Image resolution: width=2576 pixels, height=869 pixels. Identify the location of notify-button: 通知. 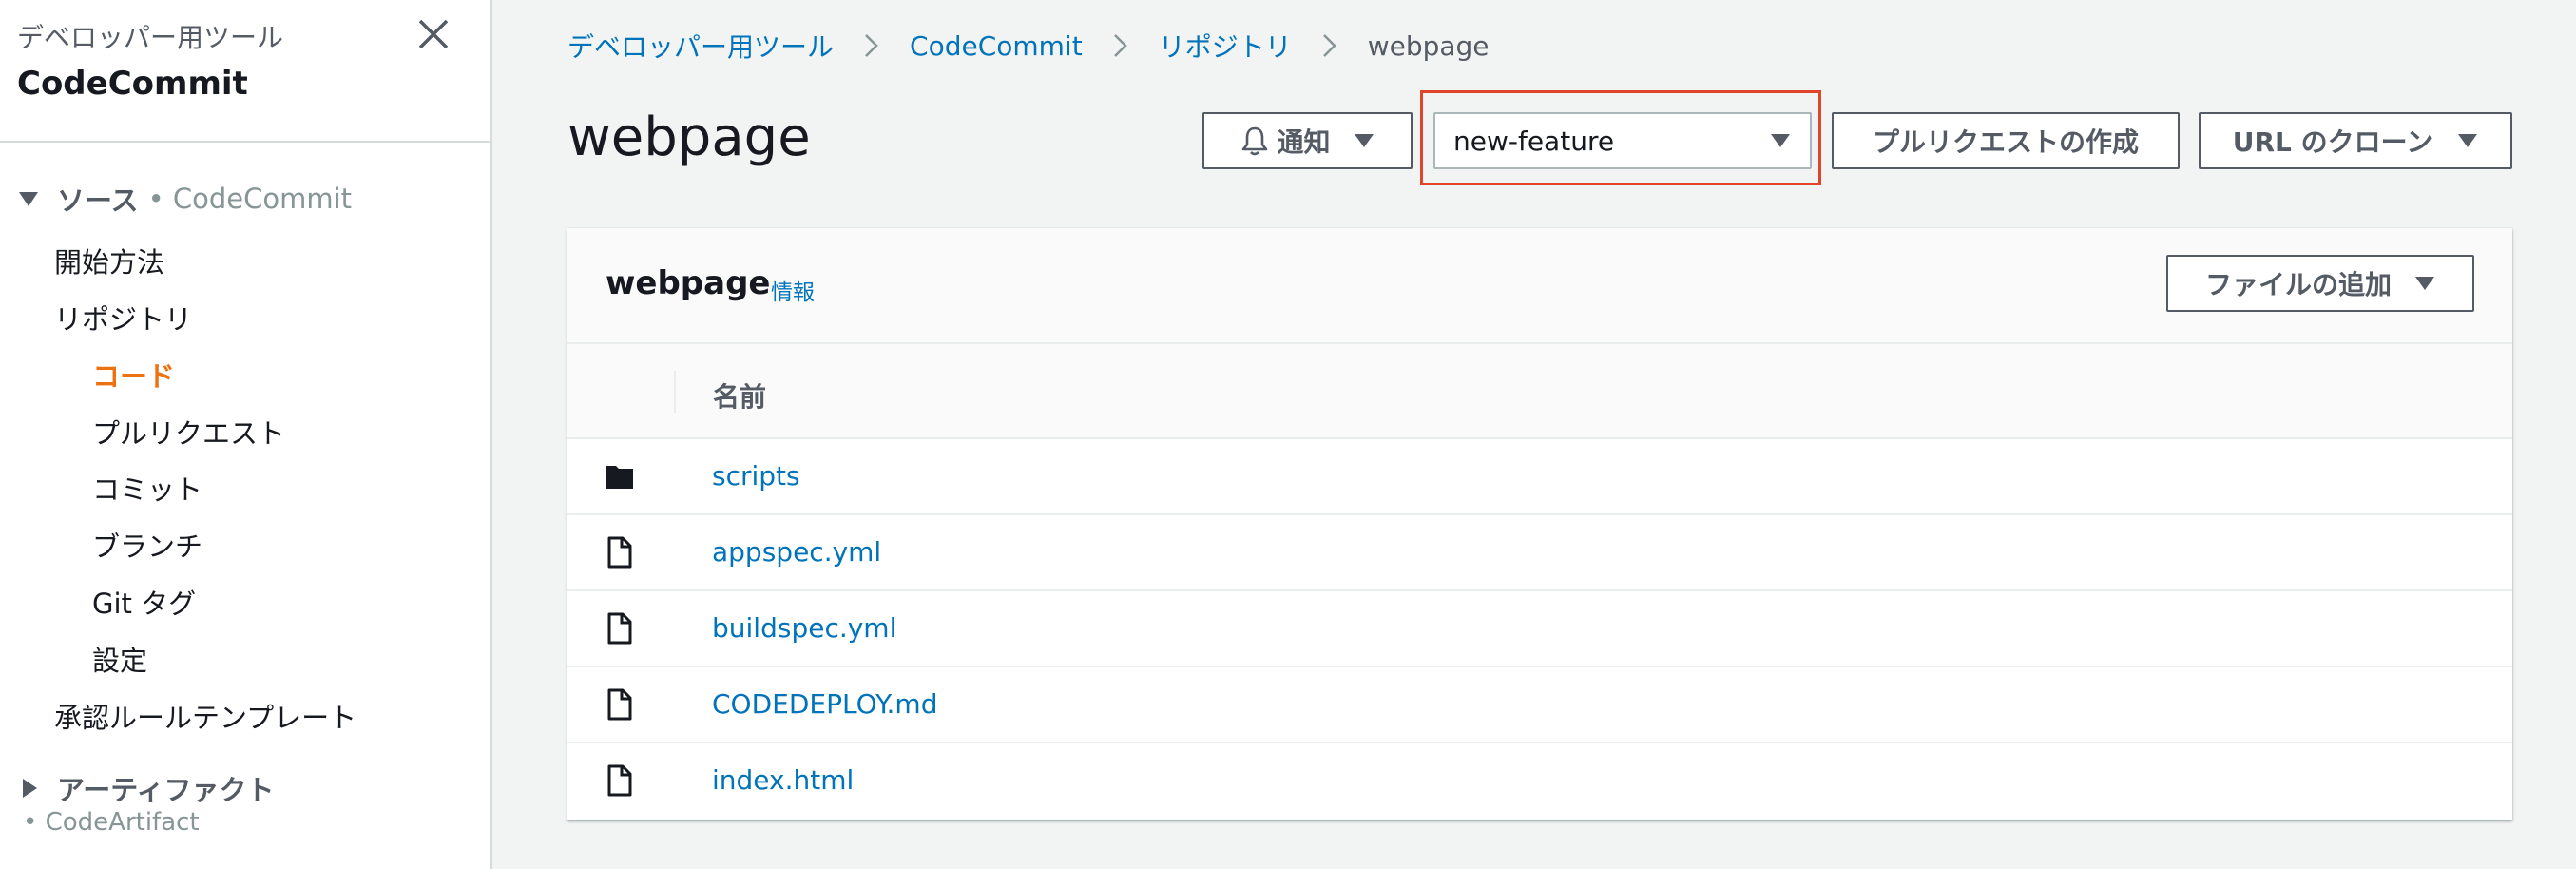
(1308, 140).